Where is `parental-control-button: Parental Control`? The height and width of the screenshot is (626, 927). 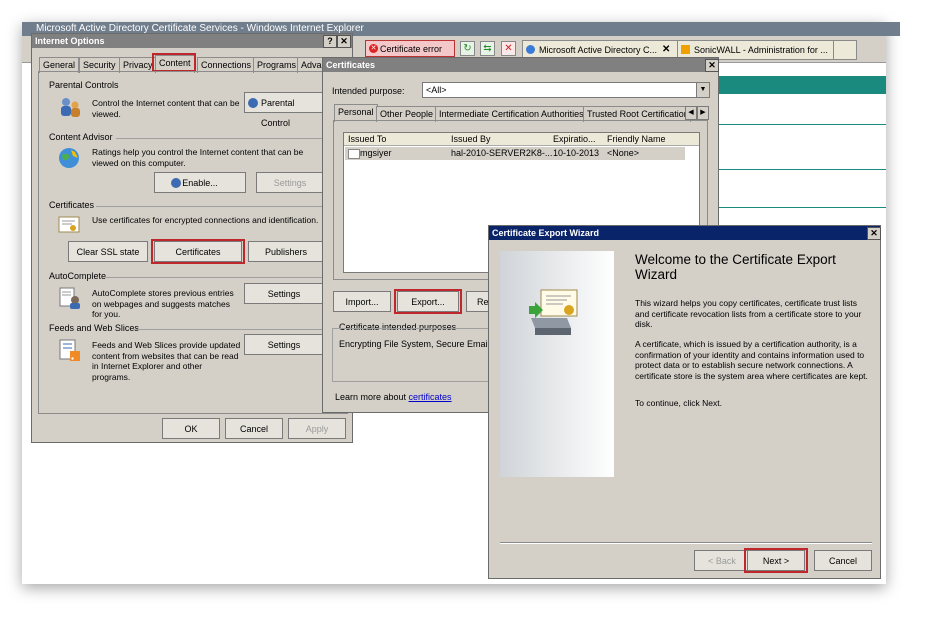 parental-control-button: Parental Control is located at coordinates (284, 110).